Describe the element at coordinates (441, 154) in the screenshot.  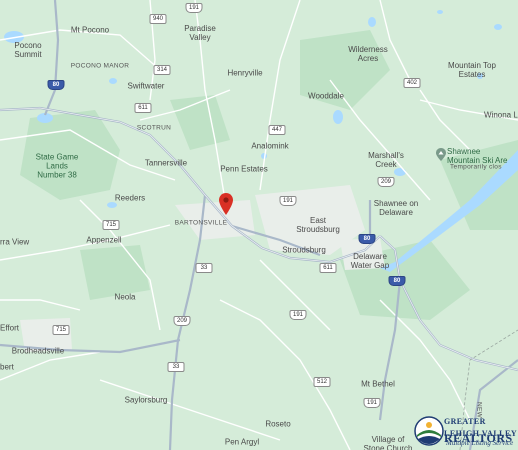
I see `ski-area-poi-icon` at that location.